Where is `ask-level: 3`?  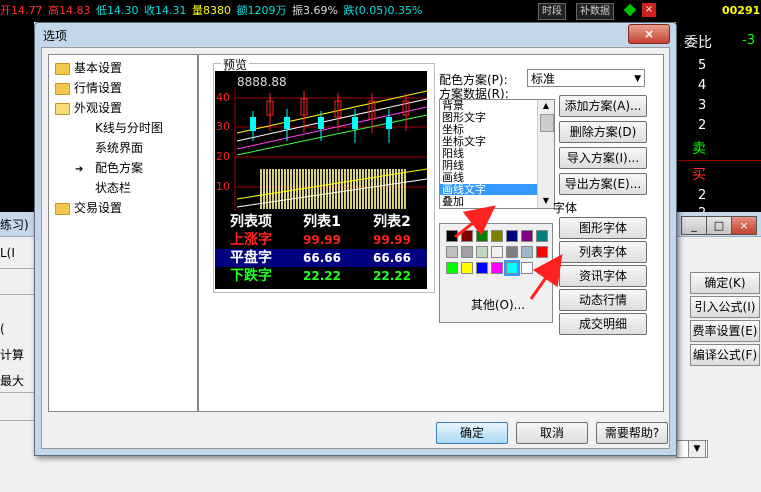 ask-level: 3 is located at coordinates (702, 105).